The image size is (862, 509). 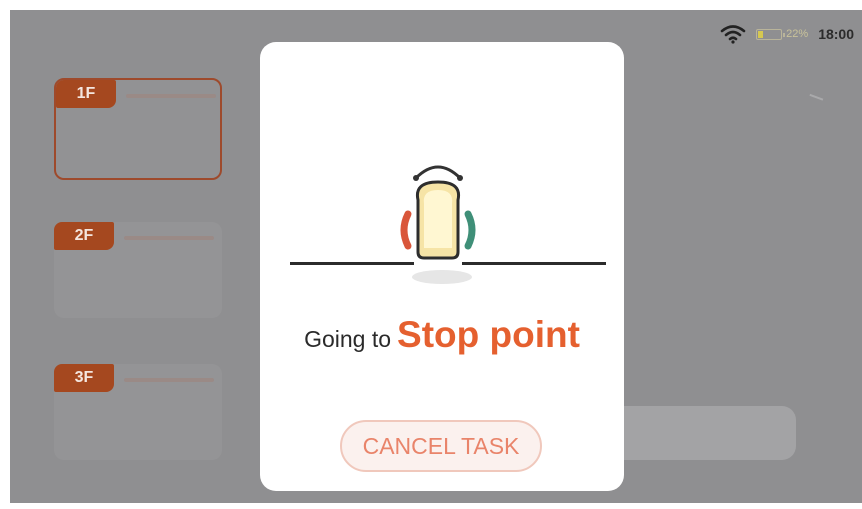 I want to click on destination-message: Going to Stop point, so click(x=442, y=335).